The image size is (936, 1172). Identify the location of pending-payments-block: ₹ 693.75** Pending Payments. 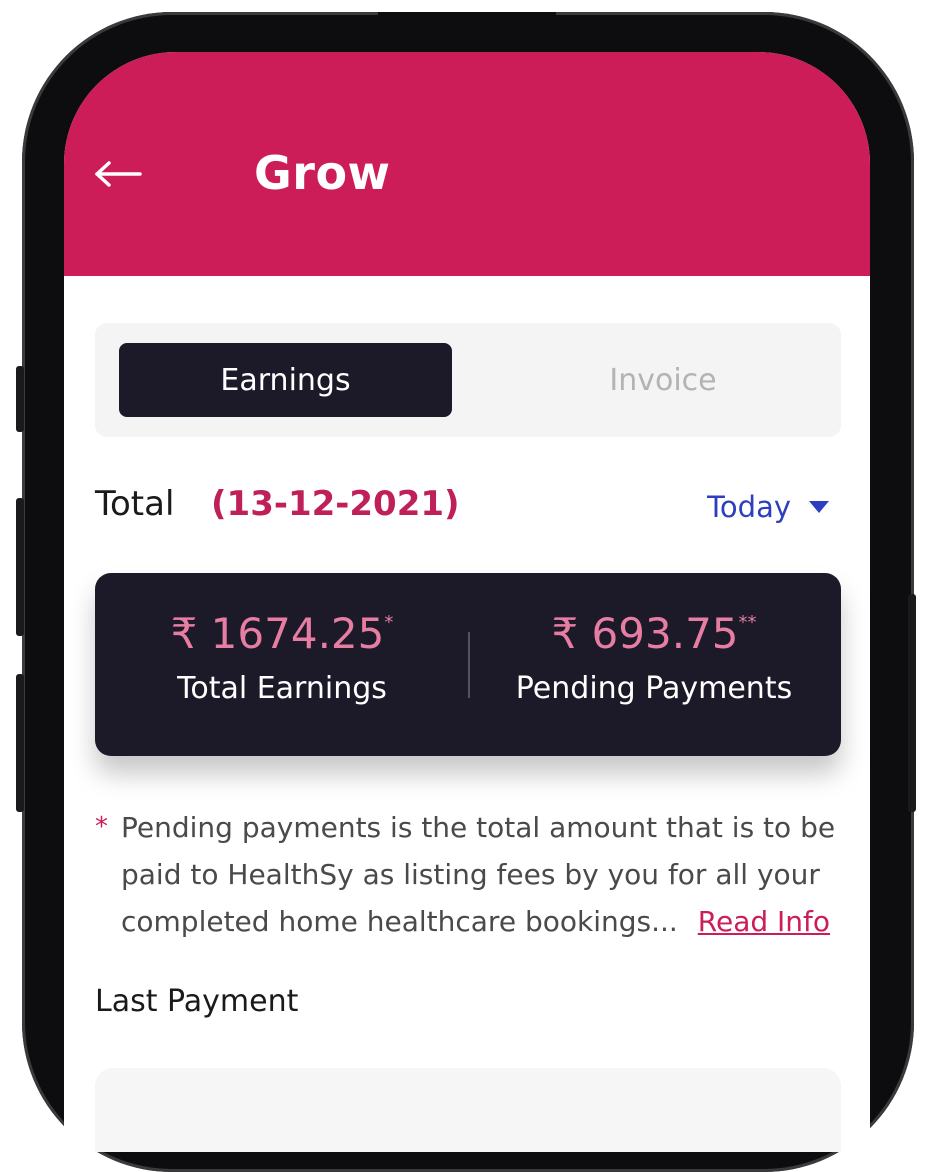
(654, 658).